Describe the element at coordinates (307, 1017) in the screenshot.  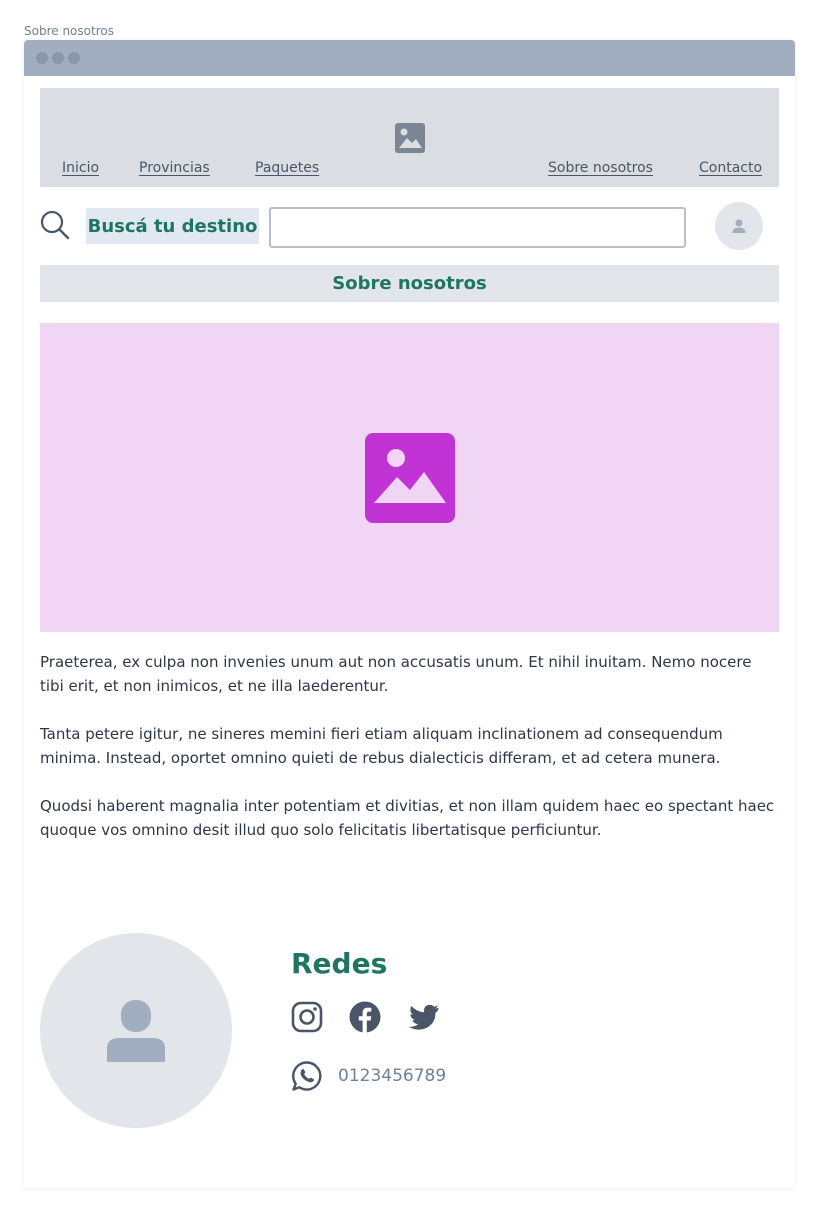
I see `instagram-icon` at that location.